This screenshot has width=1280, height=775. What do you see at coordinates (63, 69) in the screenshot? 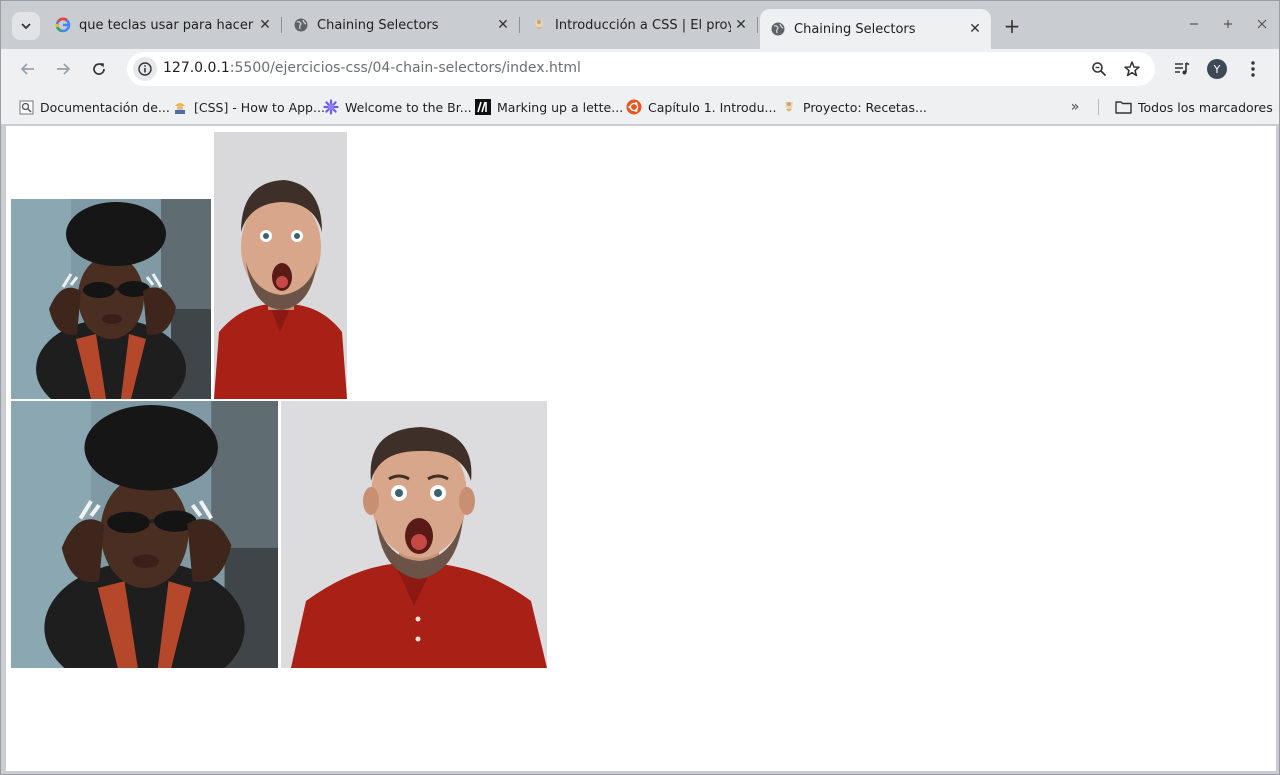
I see `forward-icon` at bounding box center [63, 69].